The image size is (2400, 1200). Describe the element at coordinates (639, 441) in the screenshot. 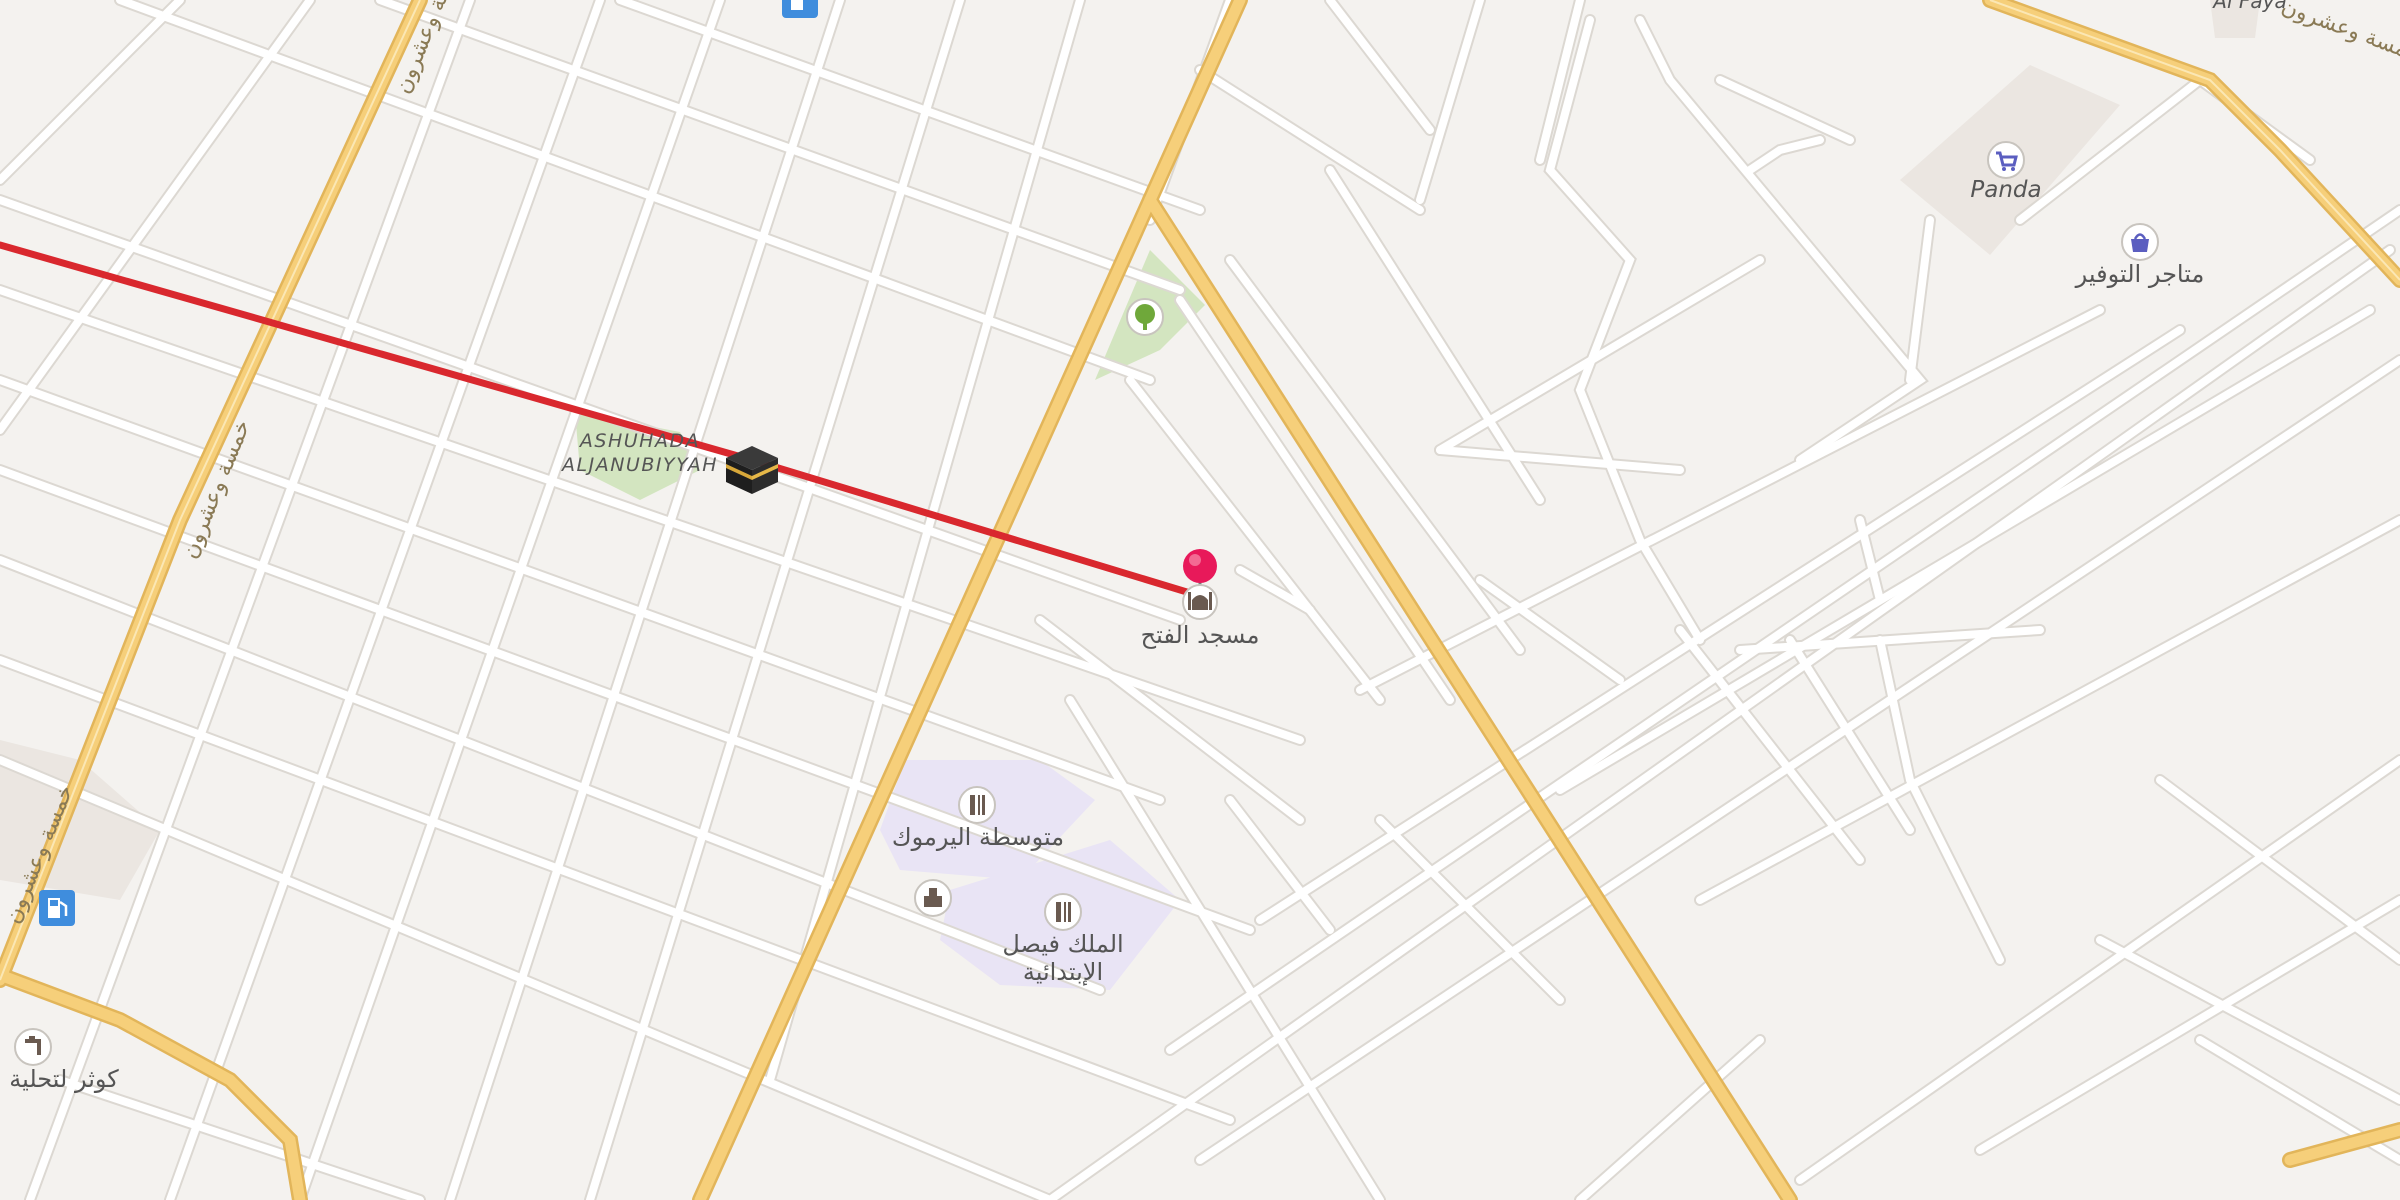

I see `park-label-line1: ASHUHADA` at that location.